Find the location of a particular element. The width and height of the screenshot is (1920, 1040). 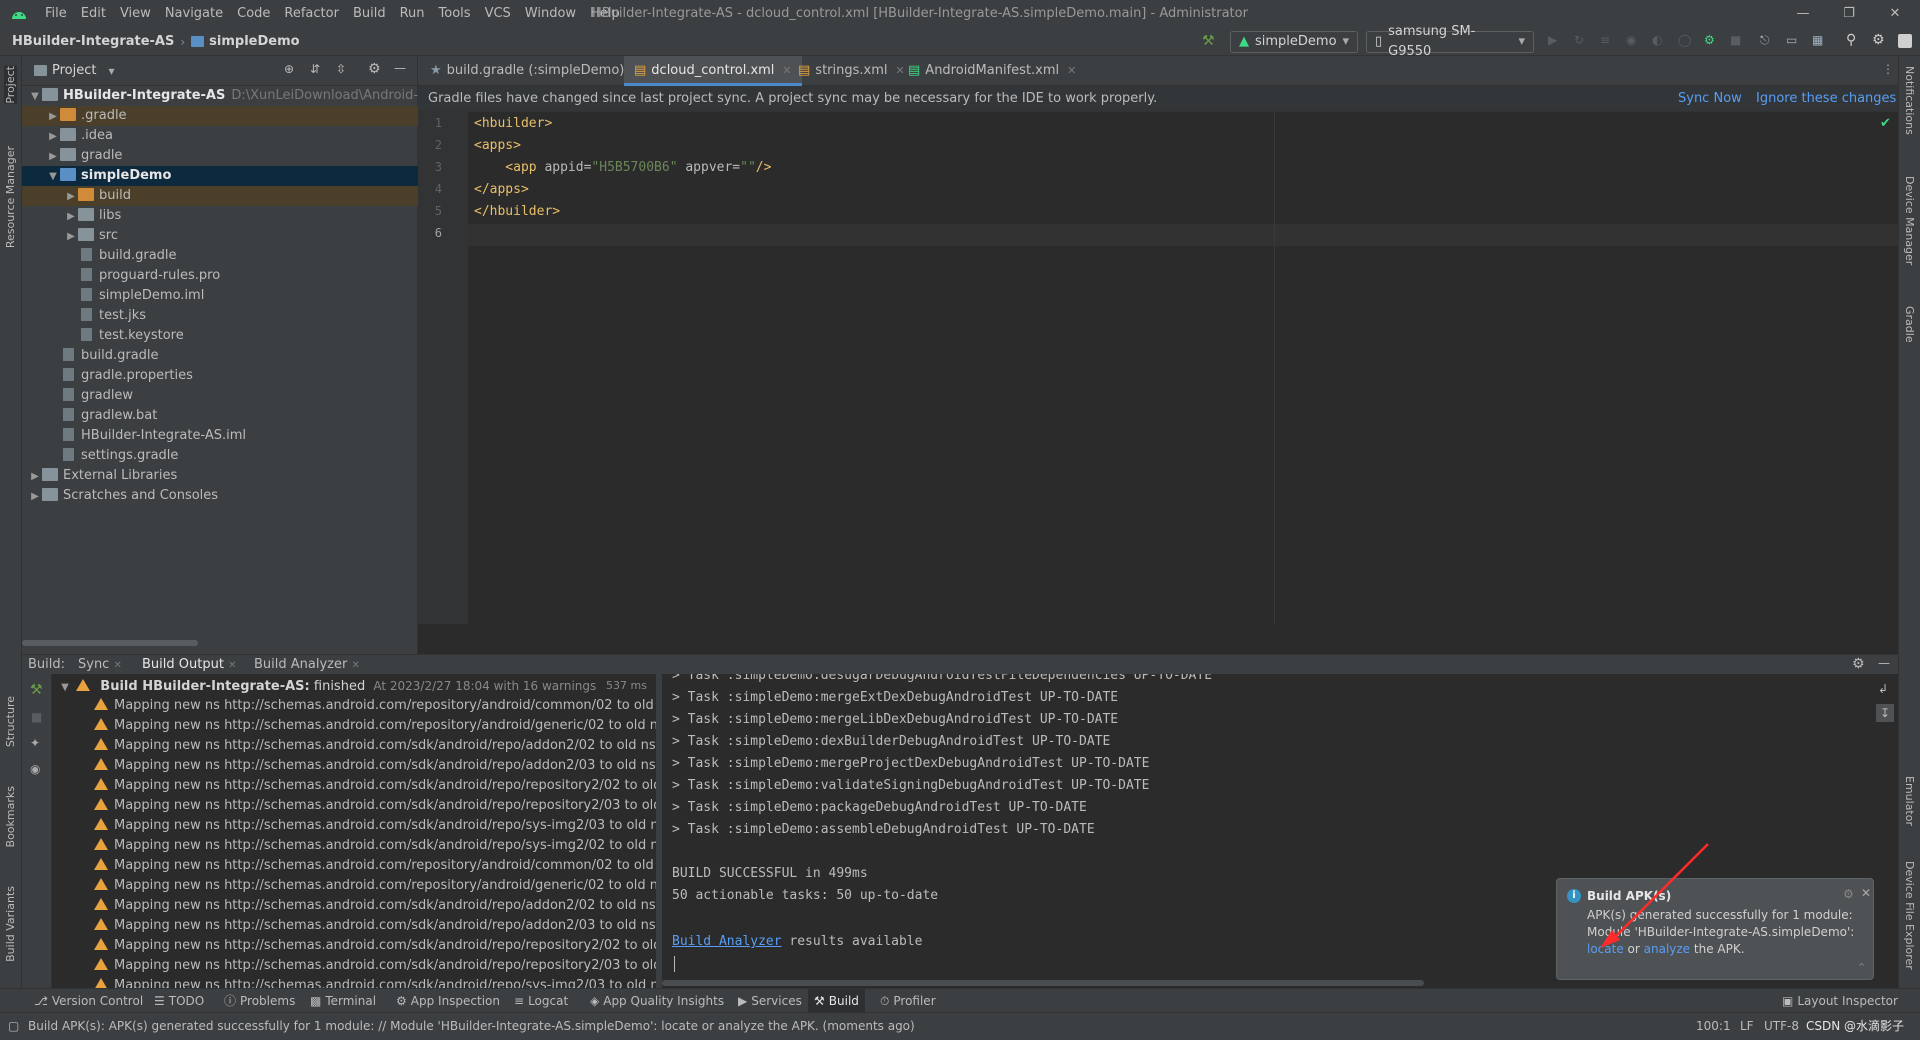

tree-item: ▶ build is located at coordinates (220, 196).